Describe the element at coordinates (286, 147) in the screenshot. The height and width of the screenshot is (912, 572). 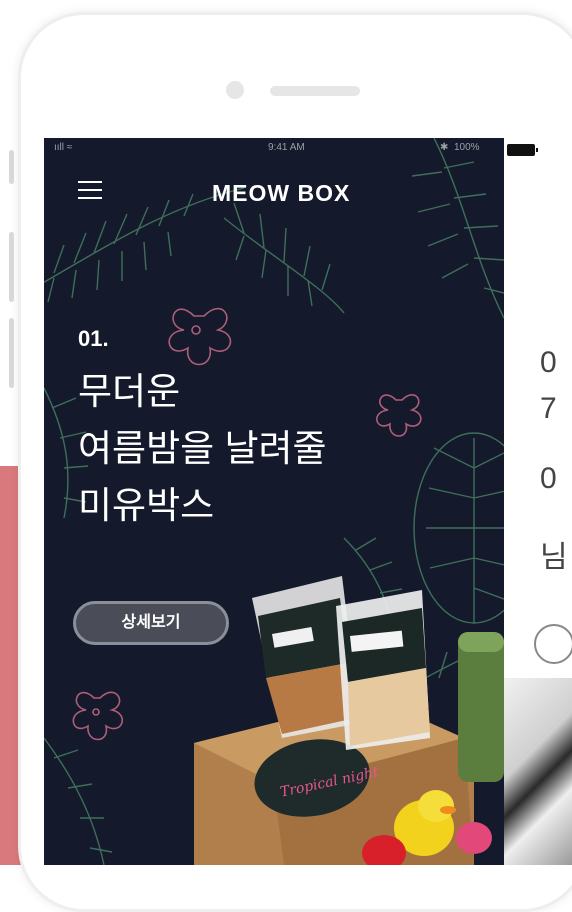
I see `status-time: 9:41 AM` at that location.